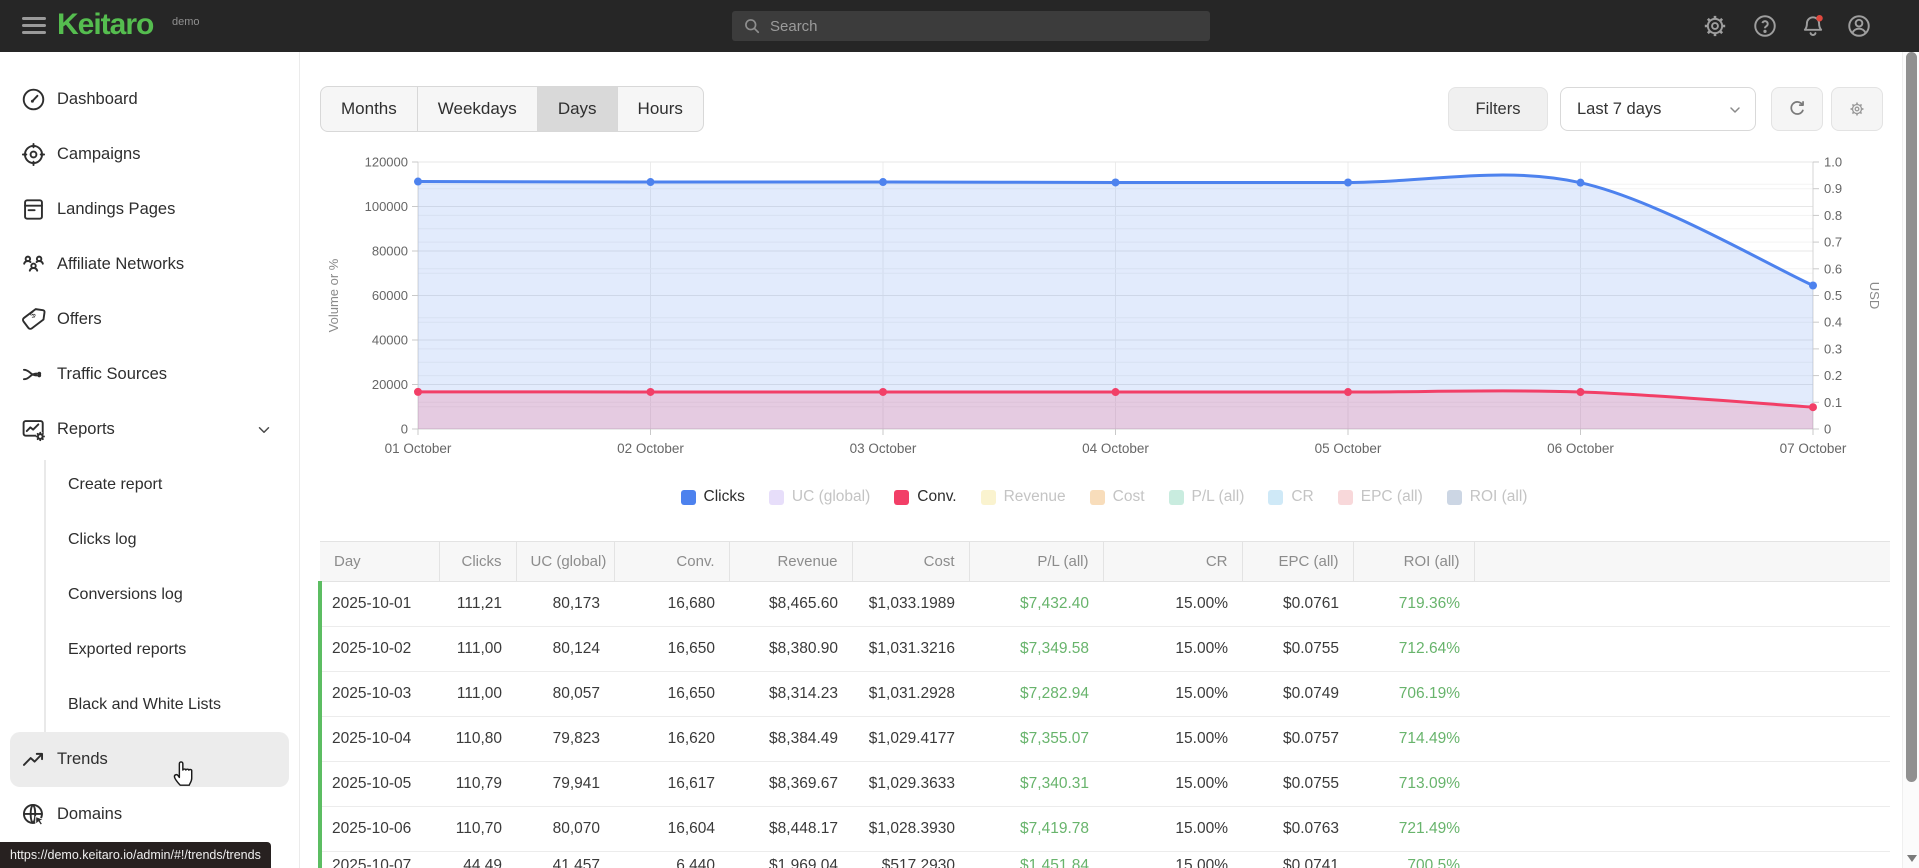  I want to click on svg-text: 06 October, so click(1580, 448).